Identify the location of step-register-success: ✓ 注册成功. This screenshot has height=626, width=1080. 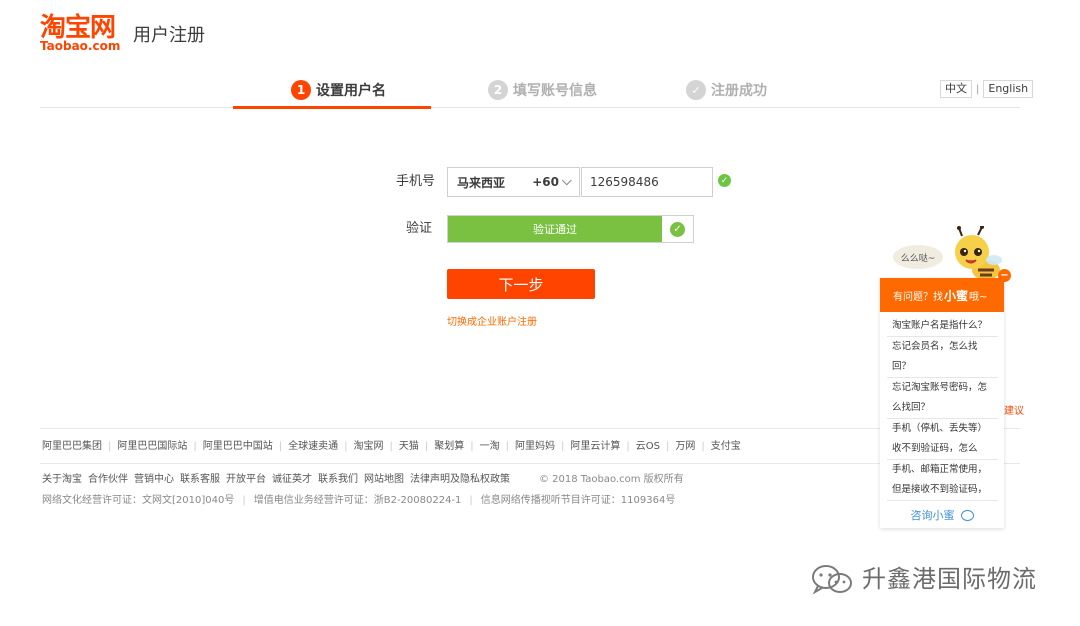
(726, 90).